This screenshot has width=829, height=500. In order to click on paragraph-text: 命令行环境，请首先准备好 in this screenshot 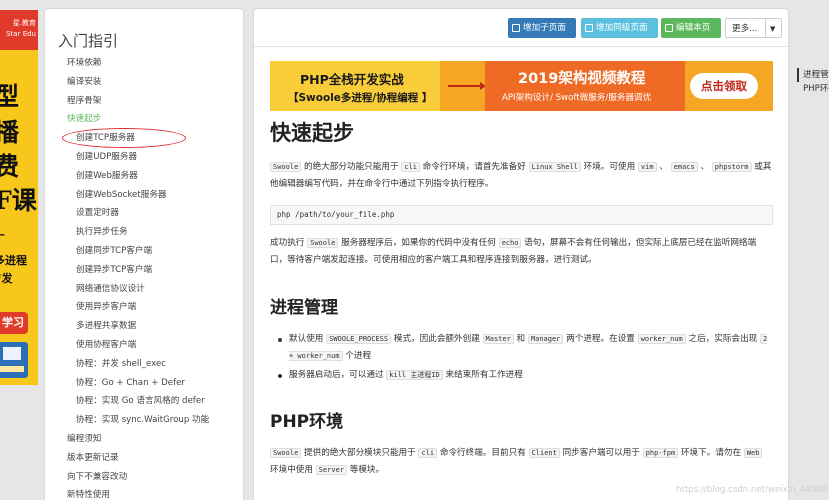, I will do `click(474, 167)`.